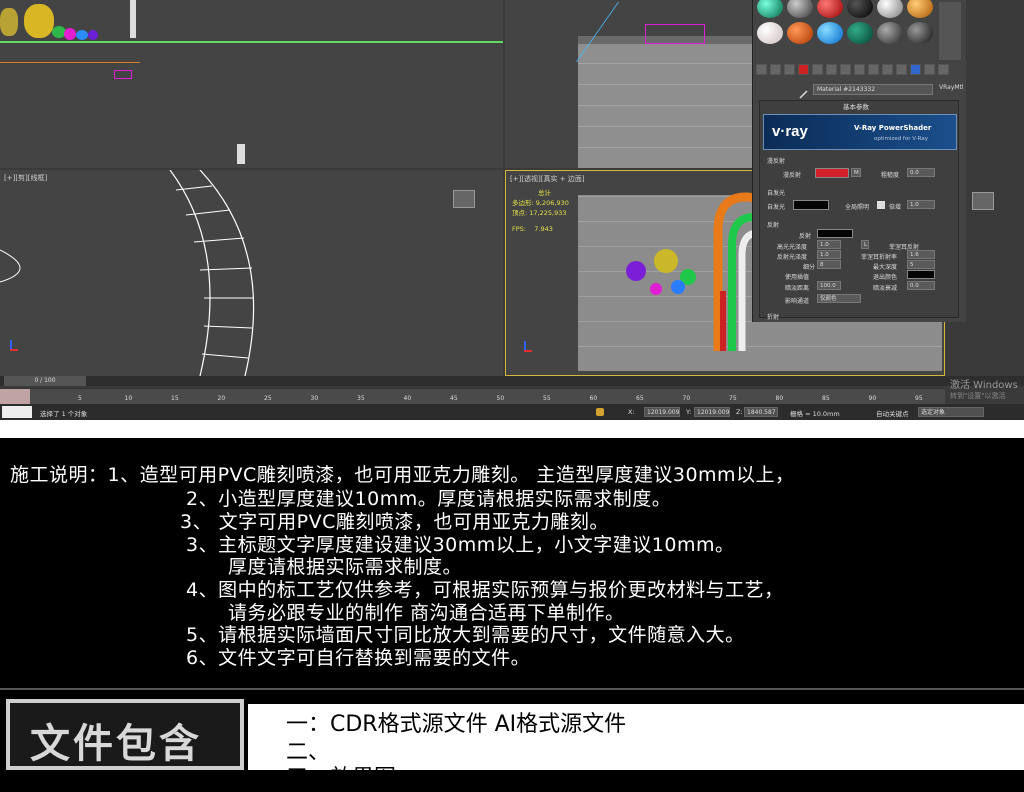 The width and height of the screenshot is (1024, 792). Describe the element at coordinates (773, 317) in the screenshot. I see `refract-section: 折射` at that location.